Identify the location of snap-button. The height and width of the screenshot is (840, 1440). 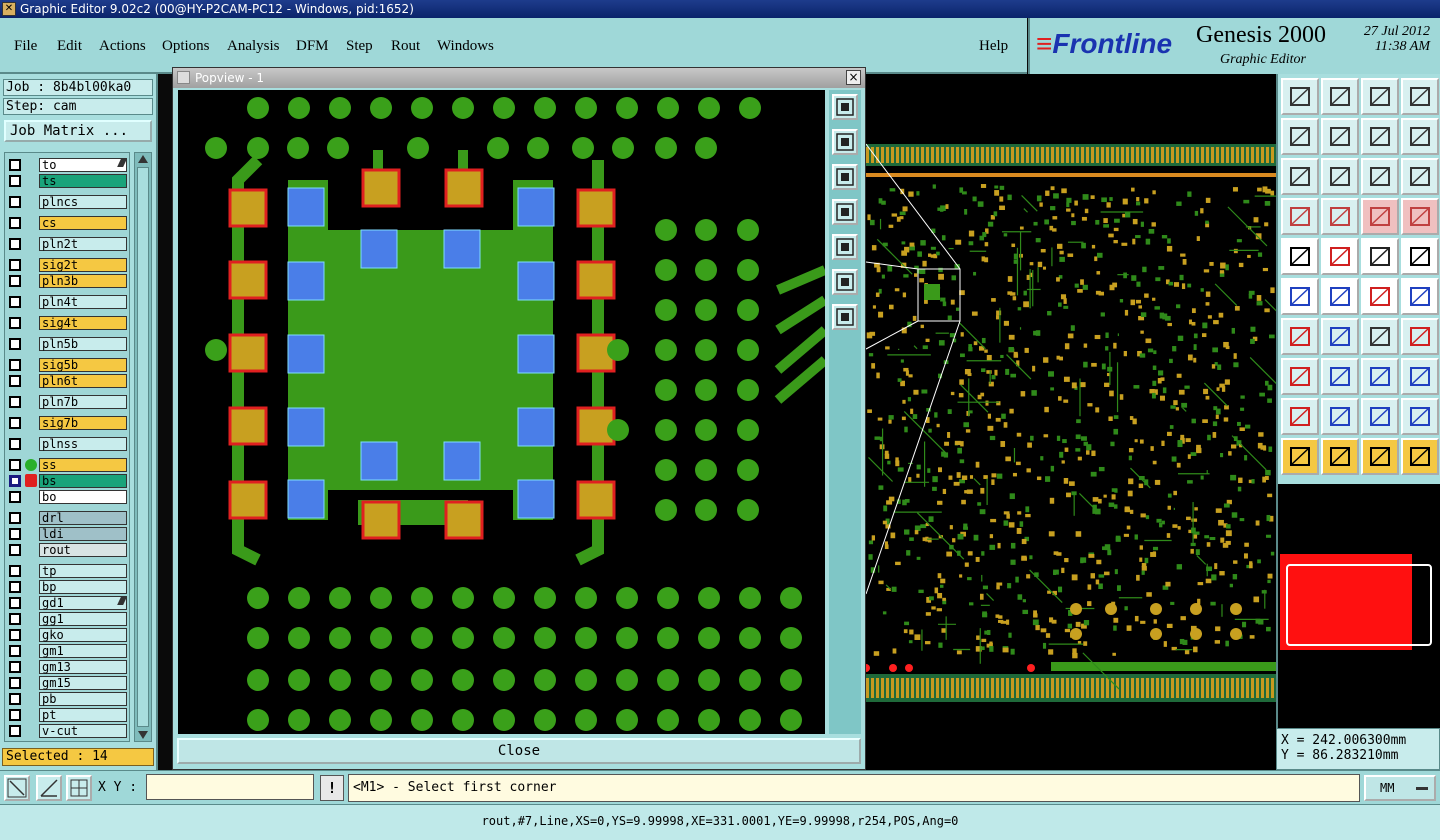
(17, 788).